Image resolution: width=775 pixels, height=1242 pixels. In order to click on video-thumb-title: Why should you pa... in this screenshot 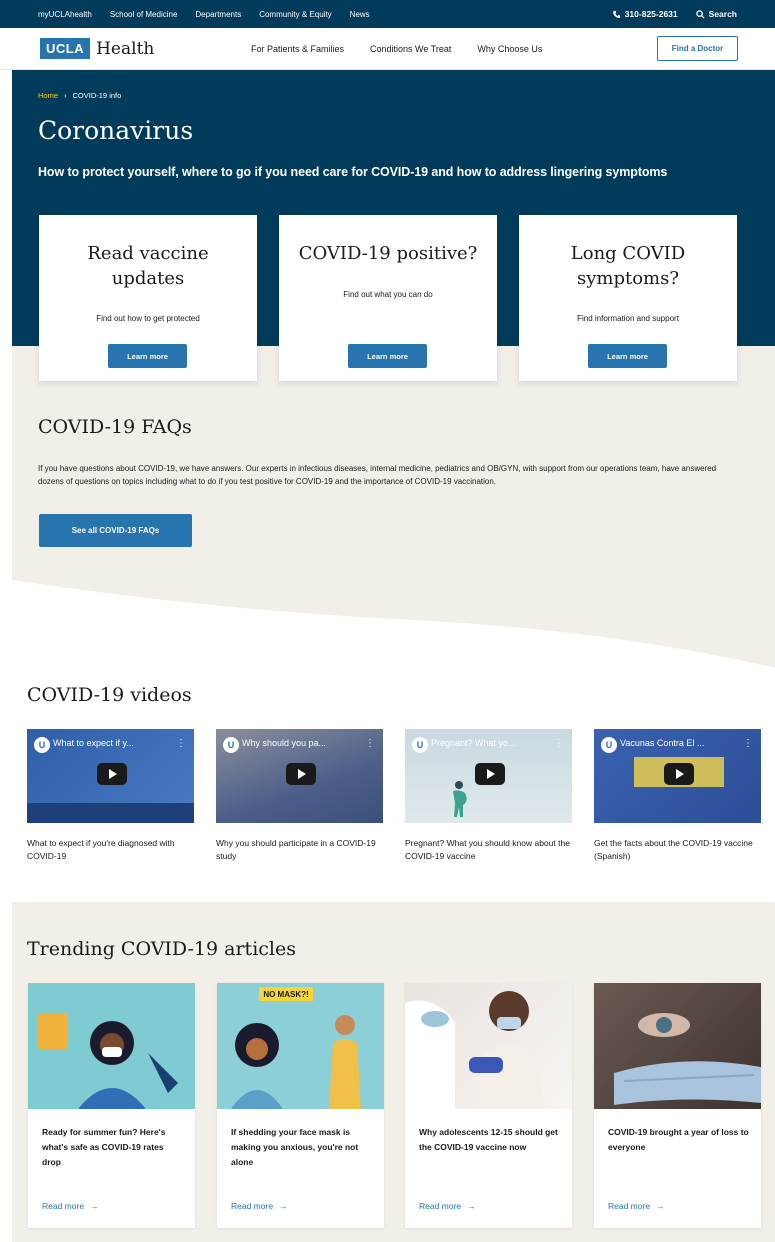, I will do `click(284, 743)`.